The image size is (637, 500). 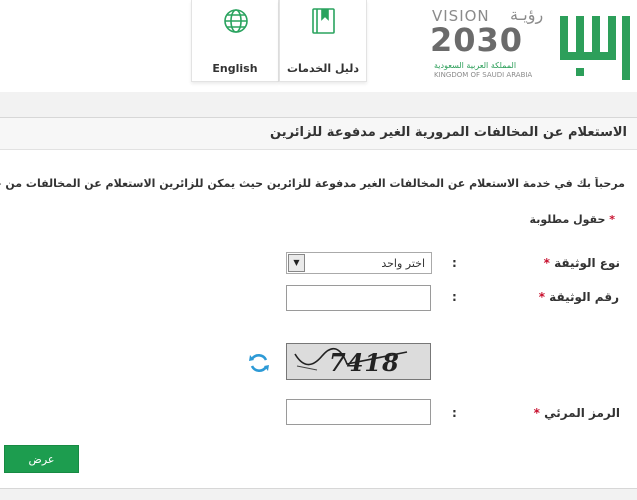 I want to click on absher-logo, so click(x=595, y=48).